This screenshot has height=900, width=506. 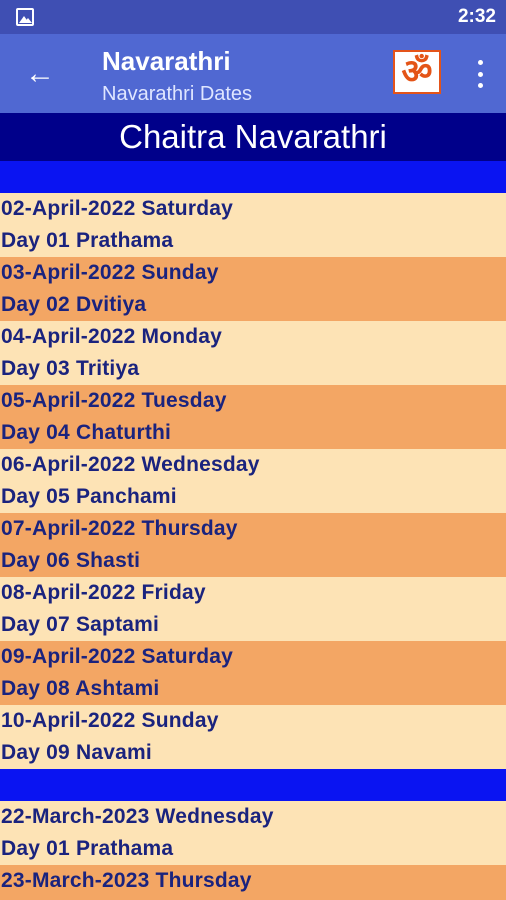 What do you see at coordinates (76, 752) in the screenshot?
I see `day-label: Day 09 Navami` at bounding box center [76, 752].